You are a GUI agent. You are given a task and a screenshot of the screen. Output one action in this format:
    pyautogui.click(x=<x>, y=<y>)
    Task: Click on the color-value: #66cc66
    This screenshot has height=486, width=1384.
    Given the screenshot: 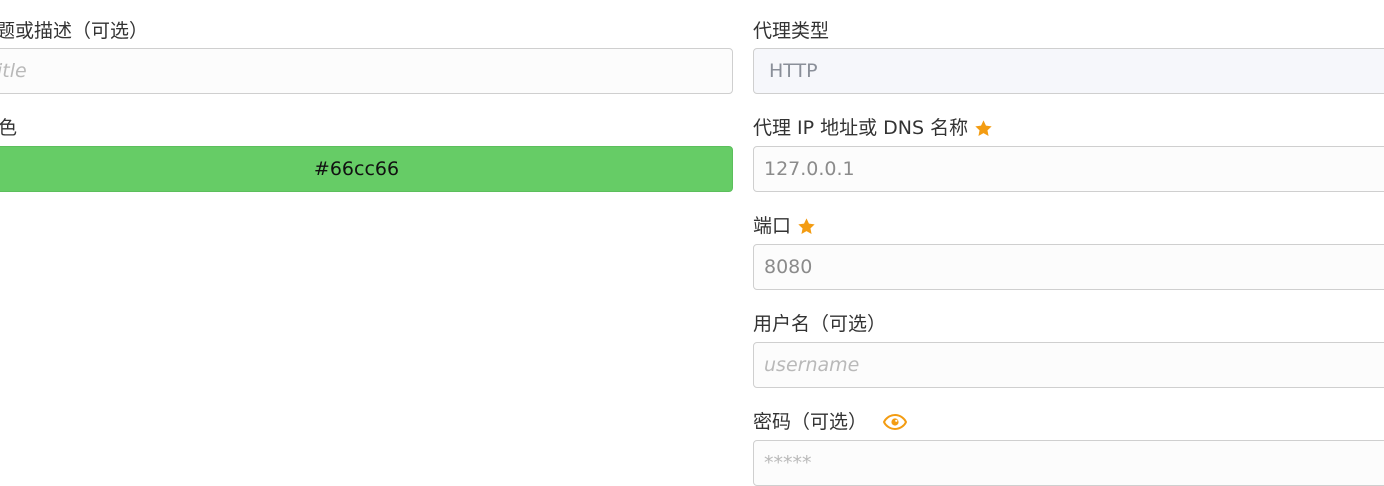 What is the action you would take?
    pyautogui.click(x=356, y=169)
    